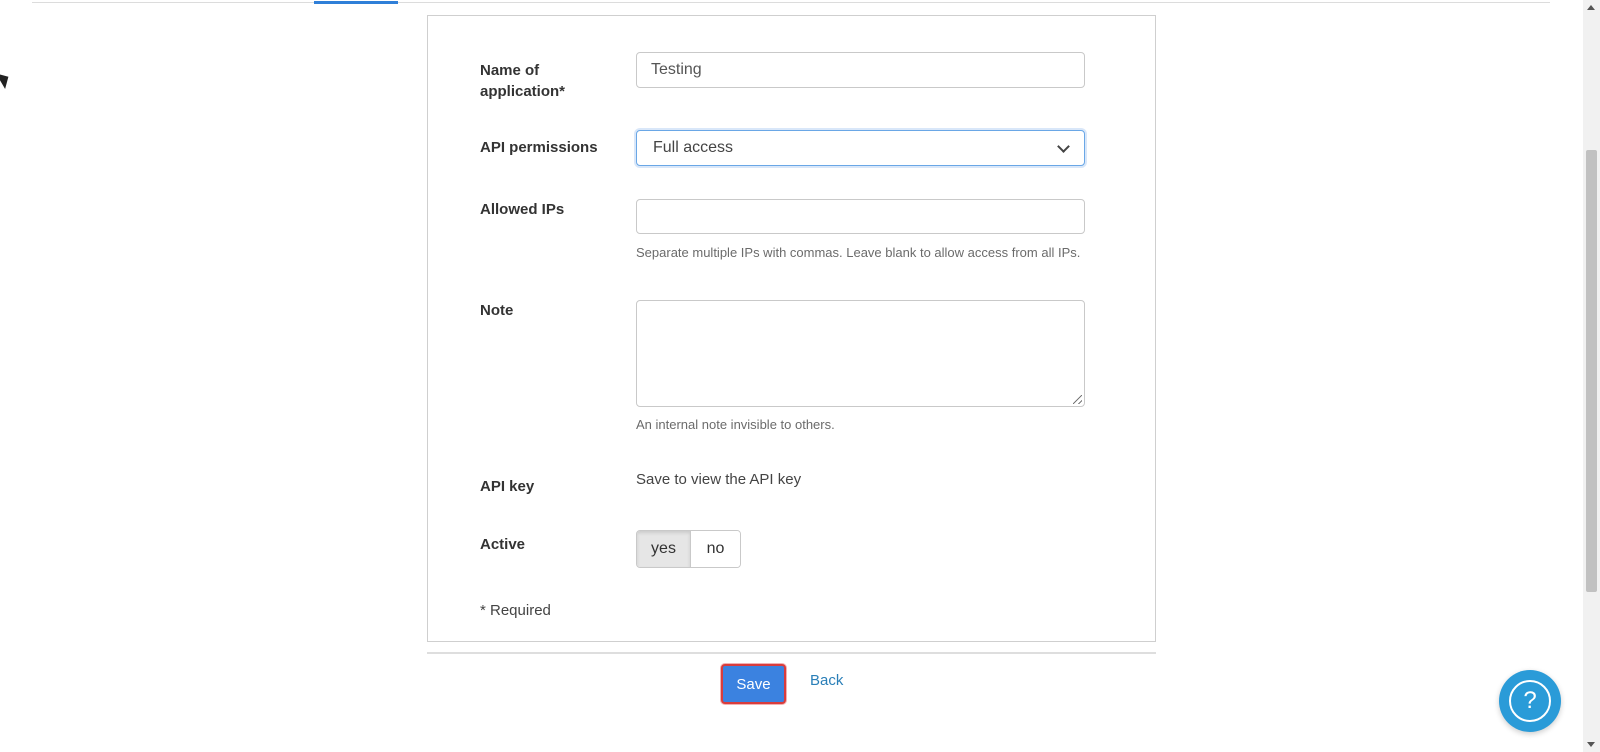 The image size is (1600, 752). I want to click on active-toggle-group: yes no, so click(688, 549).